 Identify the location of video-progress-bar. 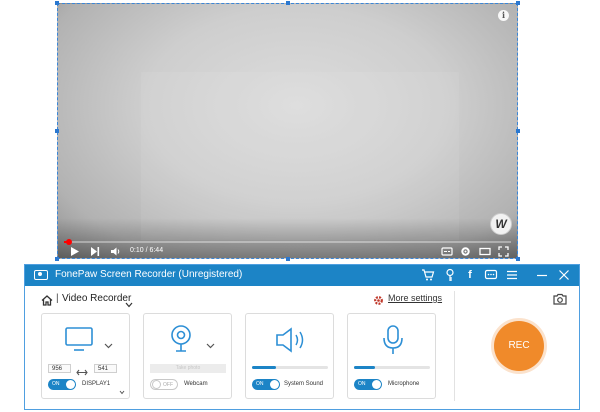
(287, 242).